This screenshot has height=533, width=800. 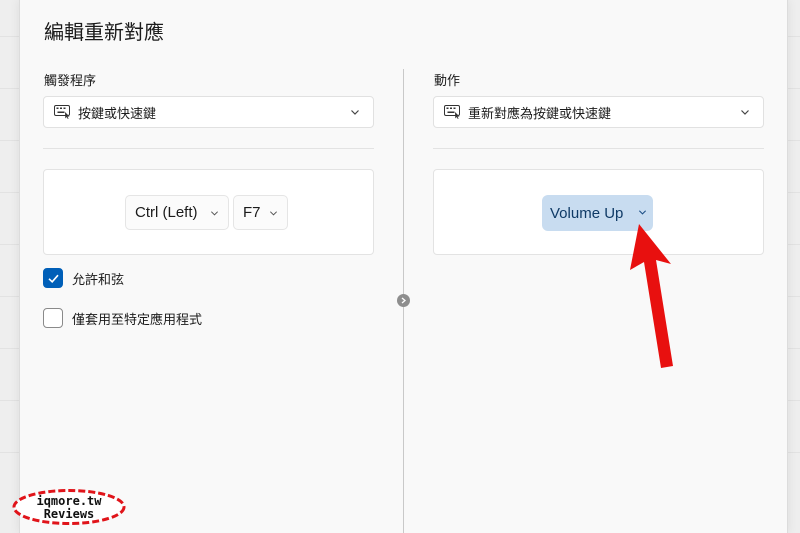 What do you see at coordinates (166, 212) in the screenshot?
I see `trigger-key-label: Ctrl (Left)` at bounding box center [166, 212].